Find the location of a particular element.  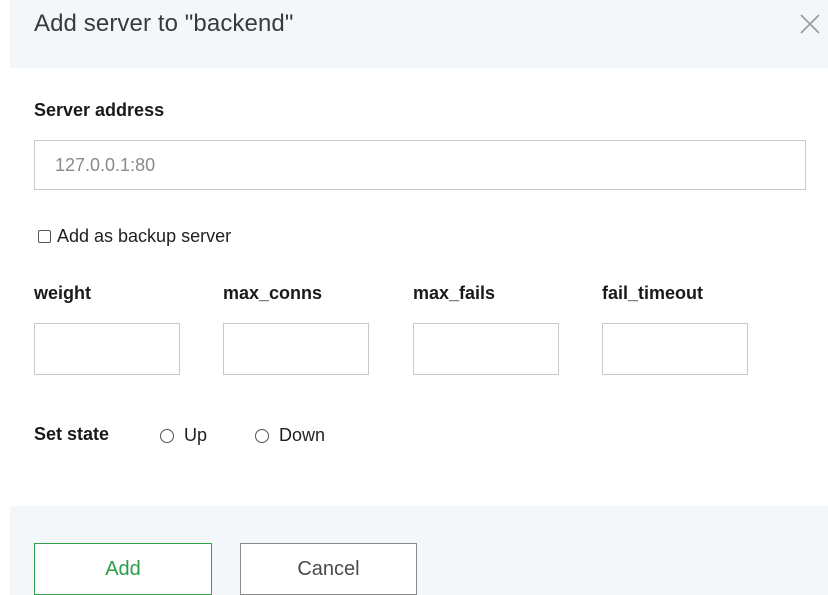

state-down-label: Down is located at coordinates (302, 435).